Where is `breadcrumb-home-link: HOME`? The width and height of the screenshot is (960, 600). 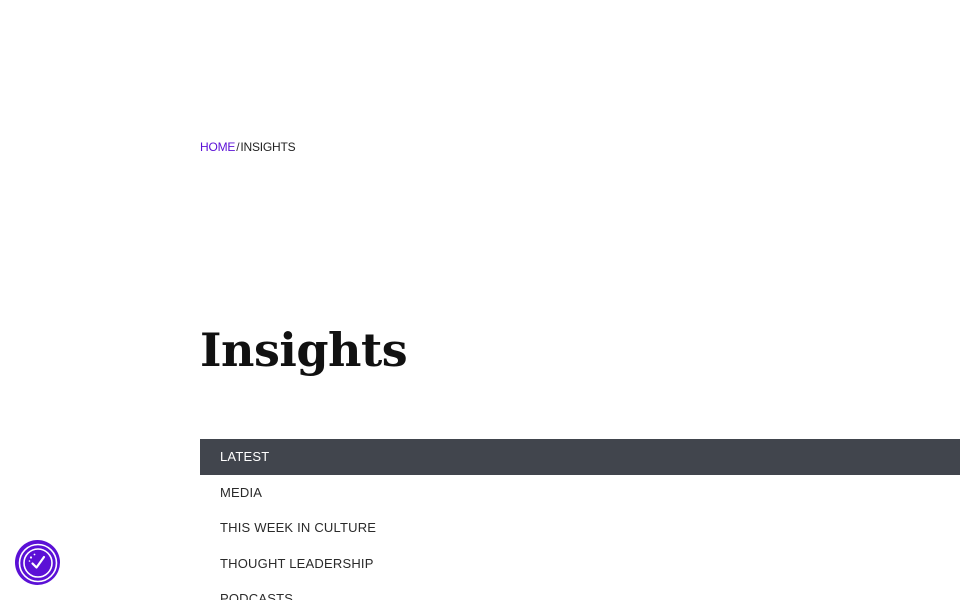
breadcrumb-home-link: HOME is located at coordinates (217, 147).